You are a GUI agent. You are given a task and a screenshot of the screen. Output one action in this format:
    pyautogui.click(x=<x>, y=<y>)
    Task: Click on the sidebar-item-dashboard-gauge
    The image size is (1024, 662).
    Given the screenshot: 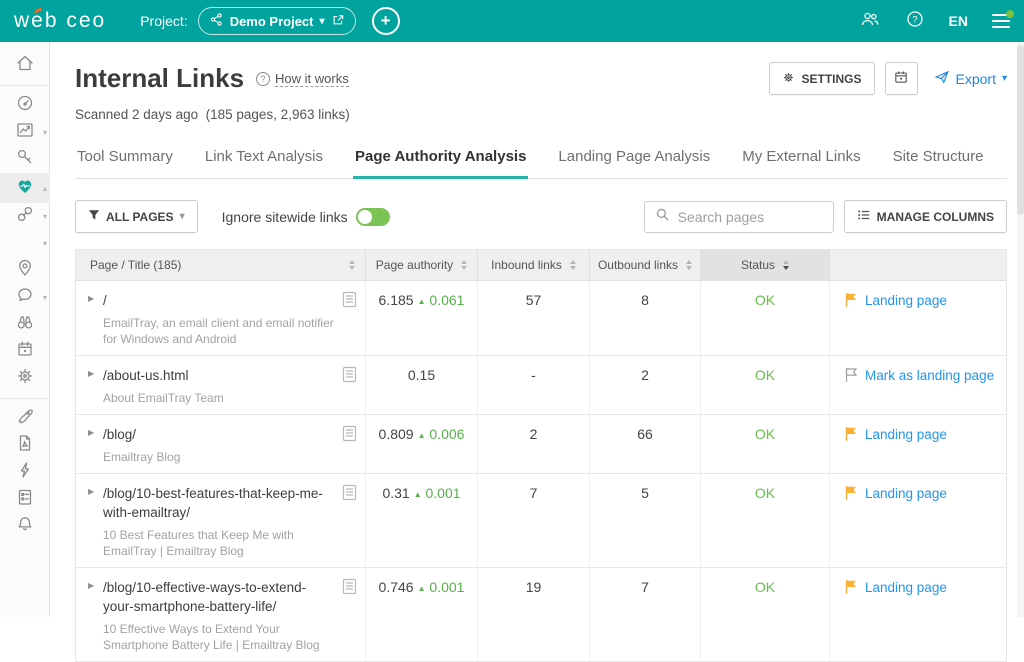 What is the action you would take?
    pyautogui.click(x=25, y=105)
    